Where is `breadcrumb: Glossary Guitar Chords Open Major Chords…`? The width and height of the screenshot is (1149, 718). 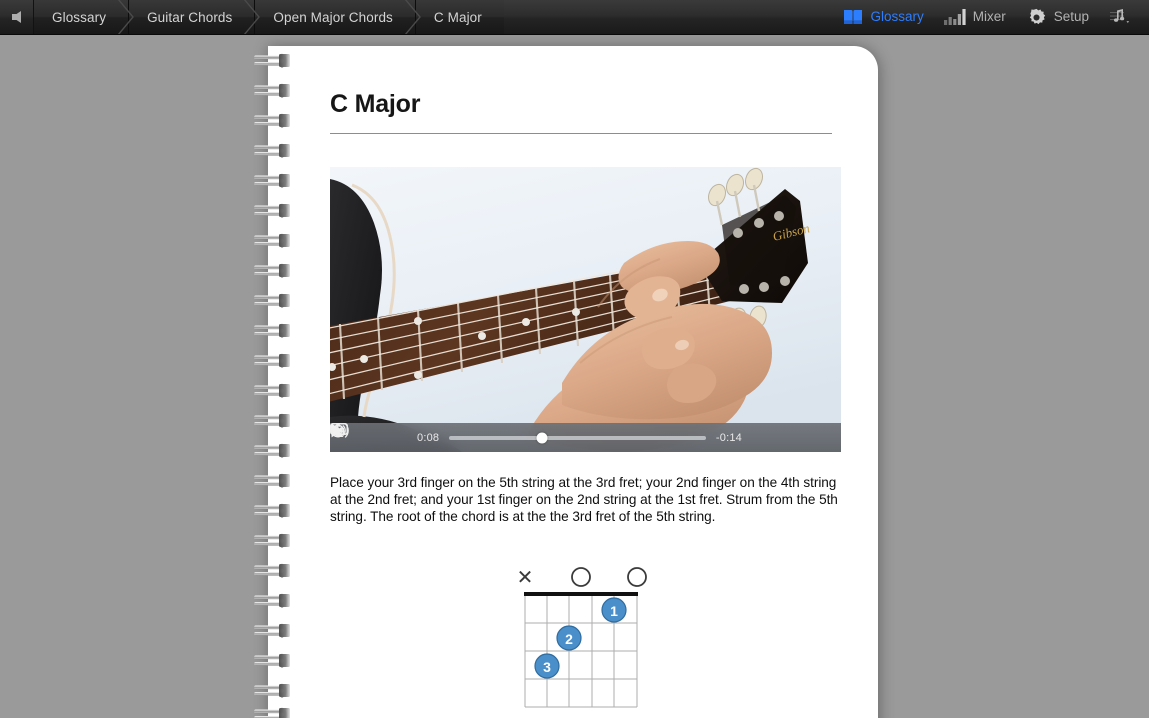
breadcrumb: Glossary Guitar Chords Open Major Chords… is located at coordinates (269, 17).